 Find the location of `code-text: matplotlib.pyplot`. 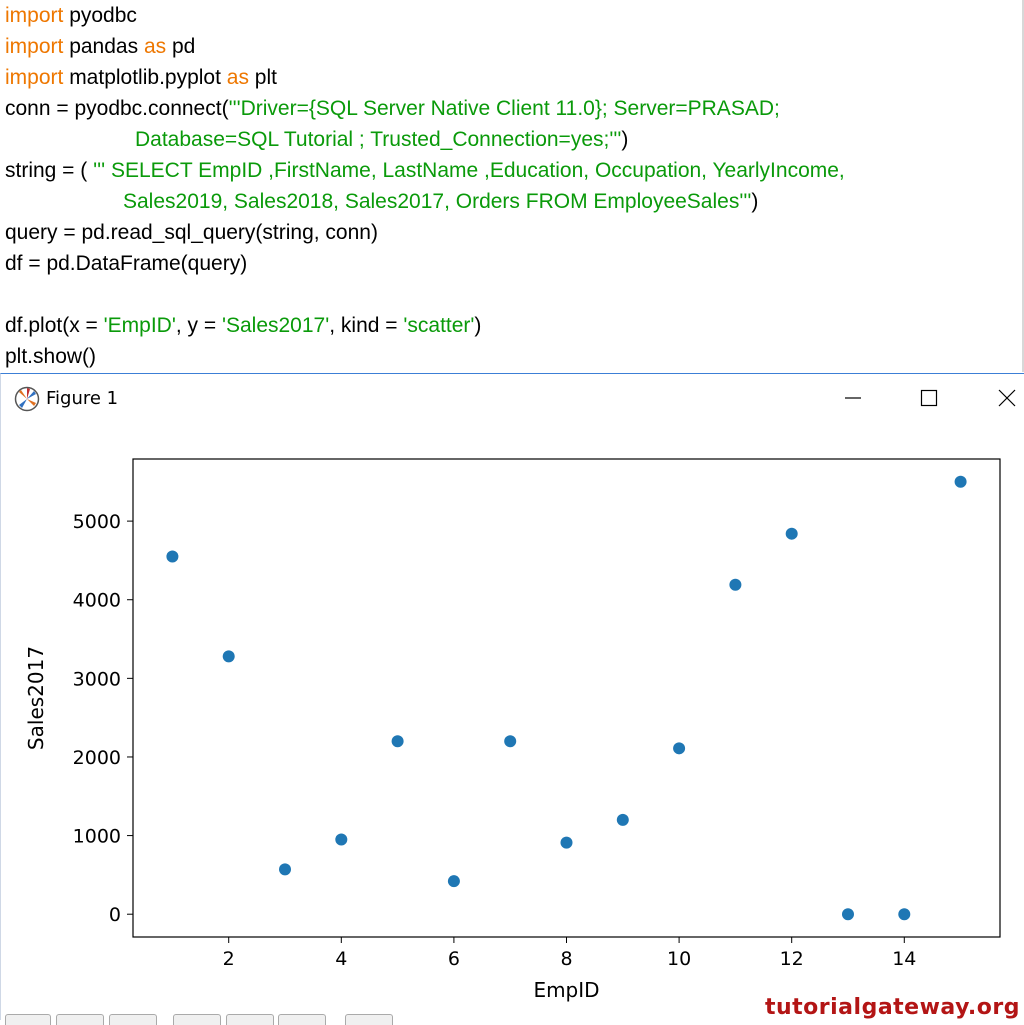

code-text: matplotlib.pyplot is located at coordinates (144, 77).